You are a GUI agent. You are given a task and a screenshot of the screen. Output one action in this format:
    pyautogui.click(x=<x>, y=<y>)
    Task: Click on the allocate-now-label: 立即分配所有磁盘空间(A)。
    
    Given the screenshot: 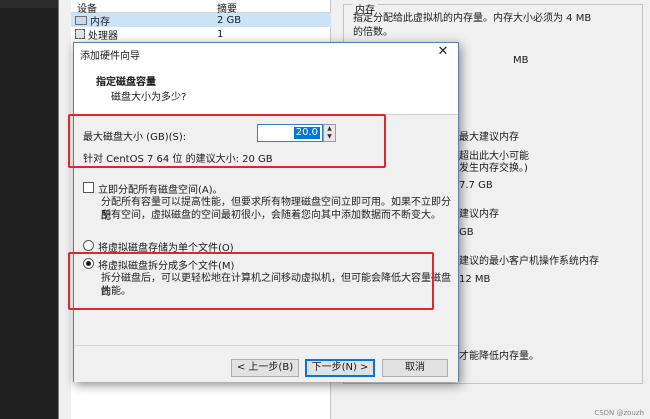 What is the action you would take?
    pyautogui.click(x=160, y=188)
    